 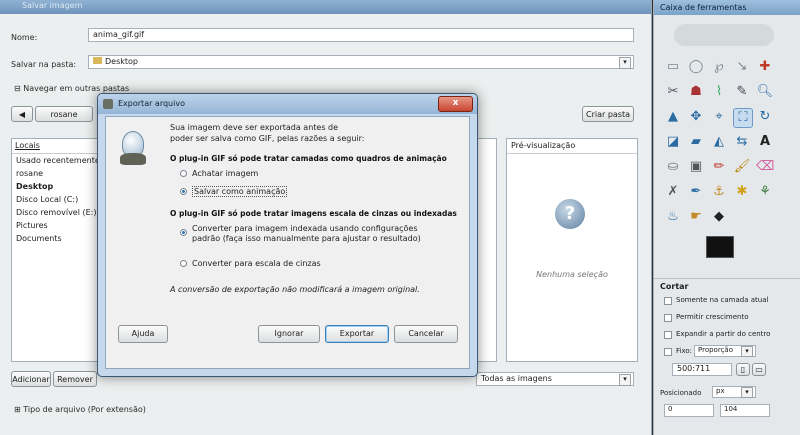 What do you see at coordinates (742, 67) in the screenshot?
I see `fuzzy-select-icon: ↘` at bounding box center [742, 67].